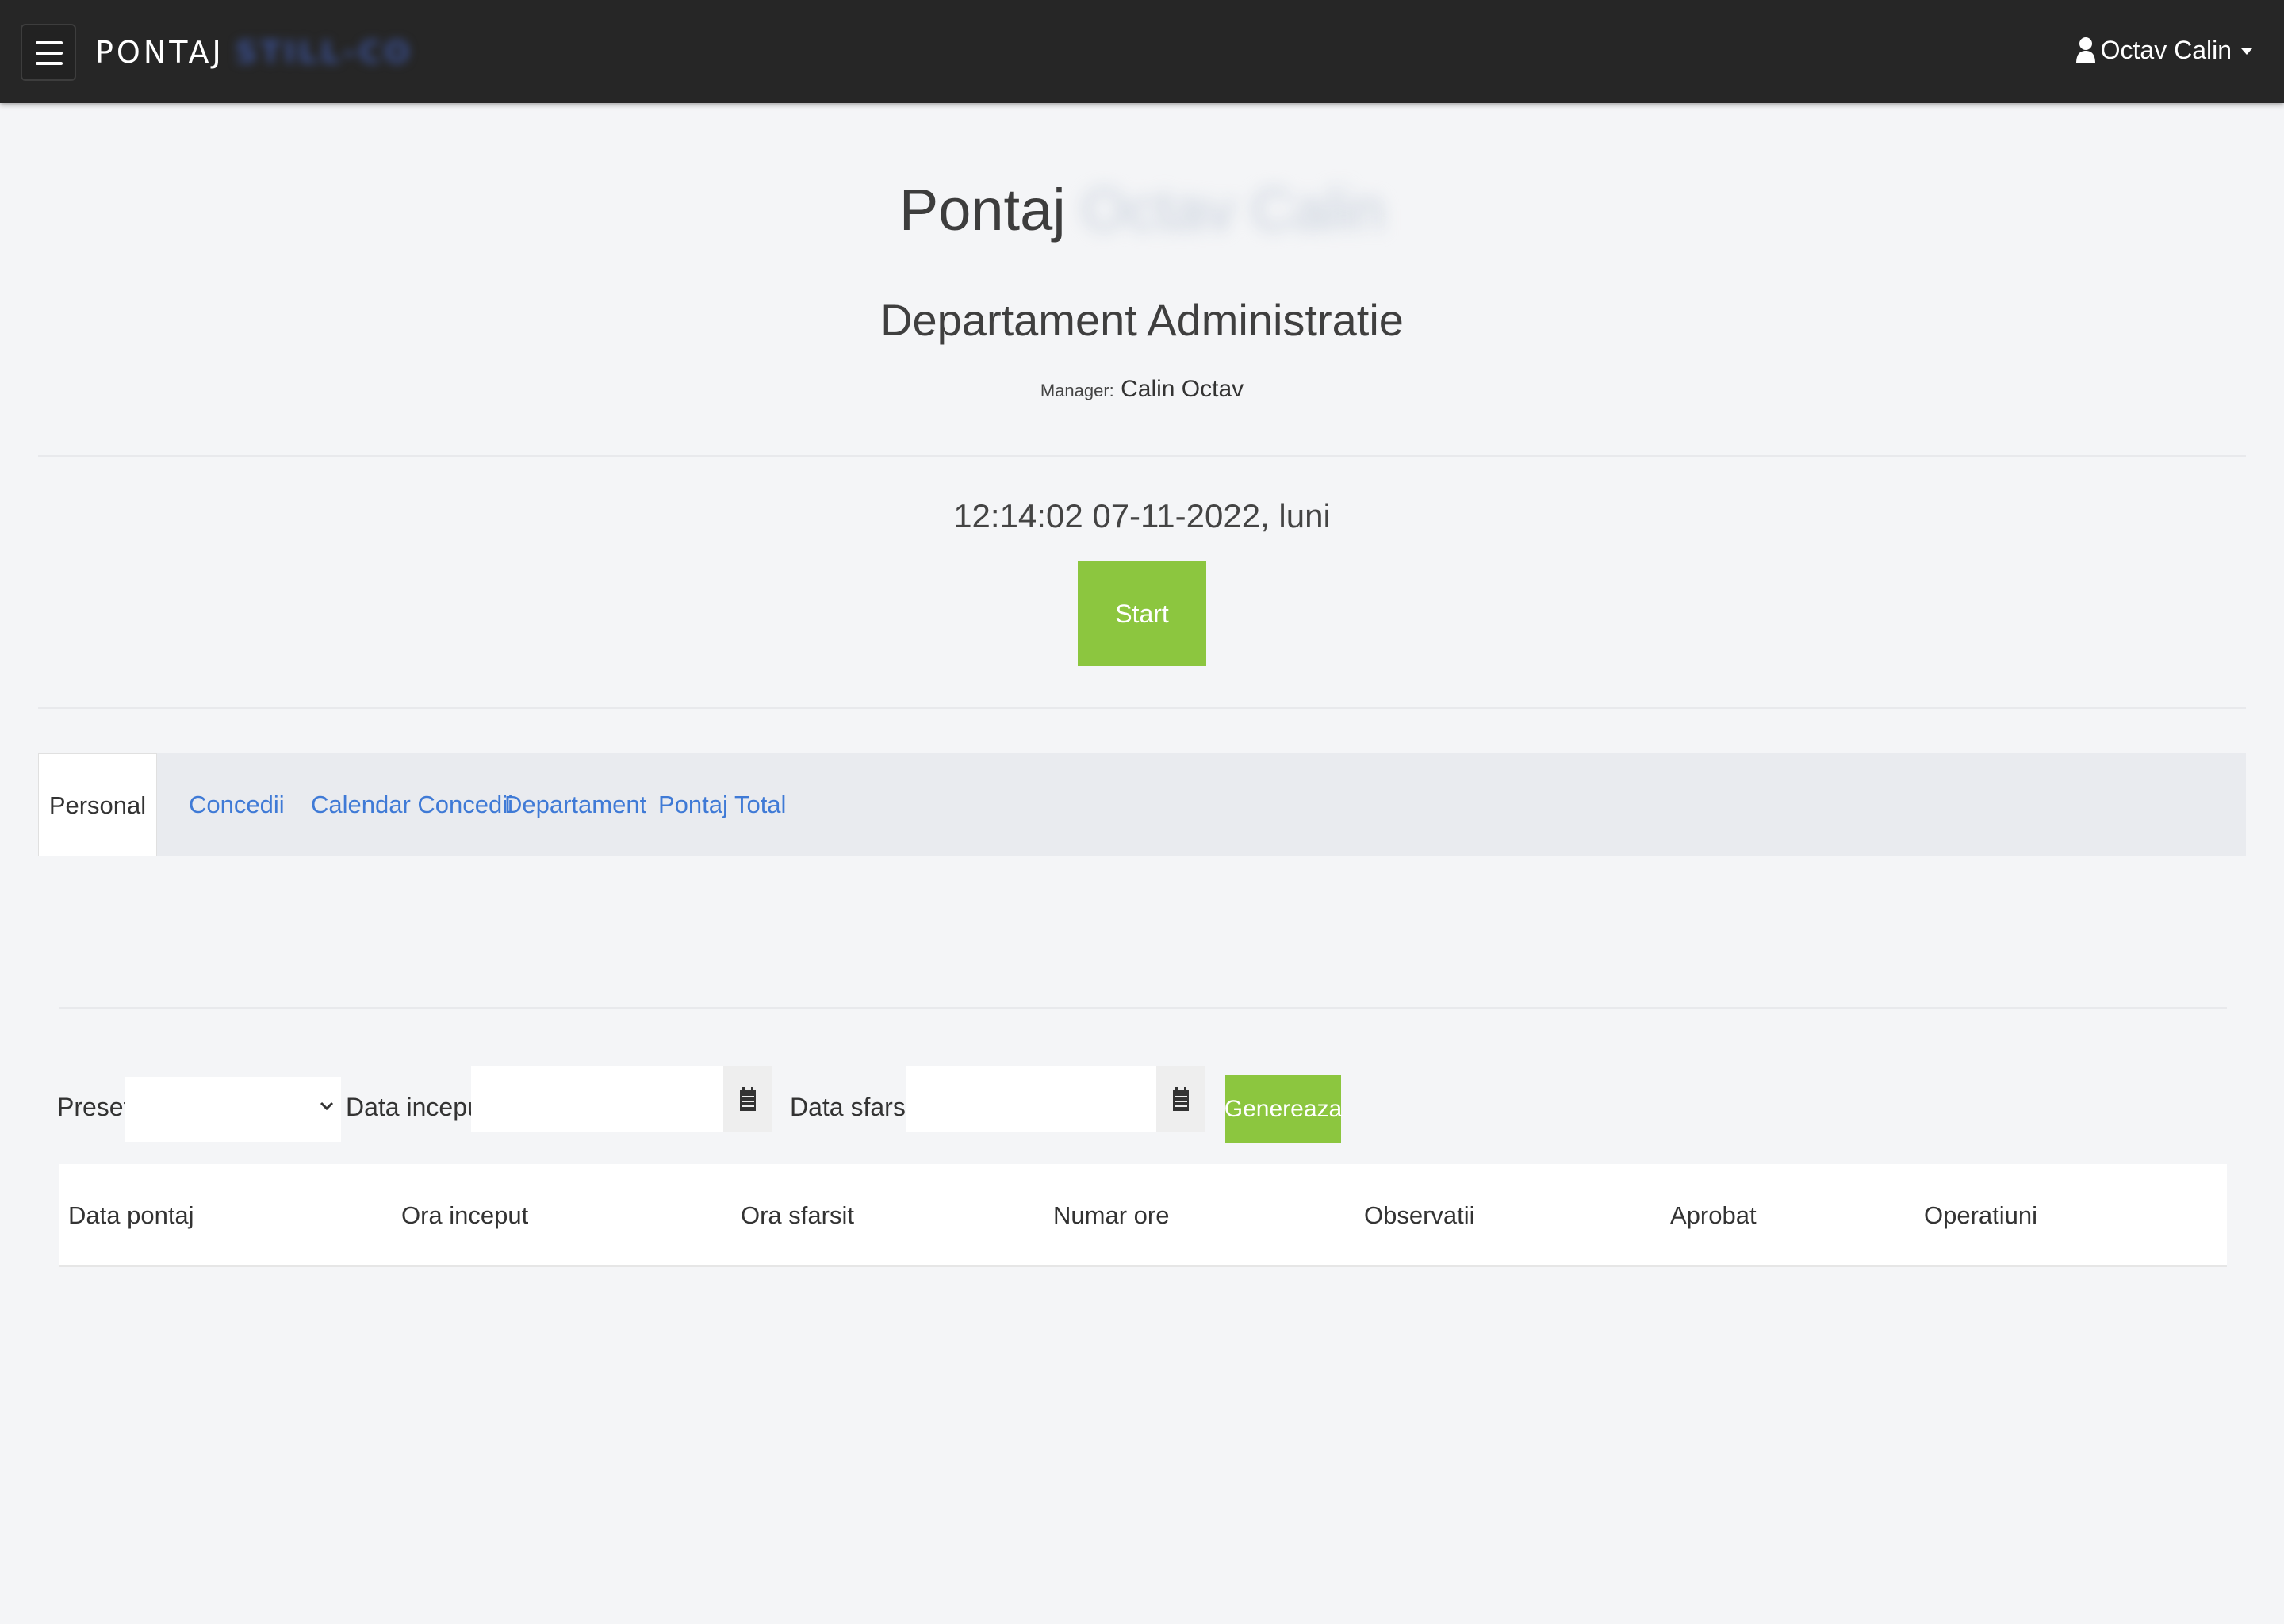  I want to click on manager-name: Calin Octav, so click(1182, 389).